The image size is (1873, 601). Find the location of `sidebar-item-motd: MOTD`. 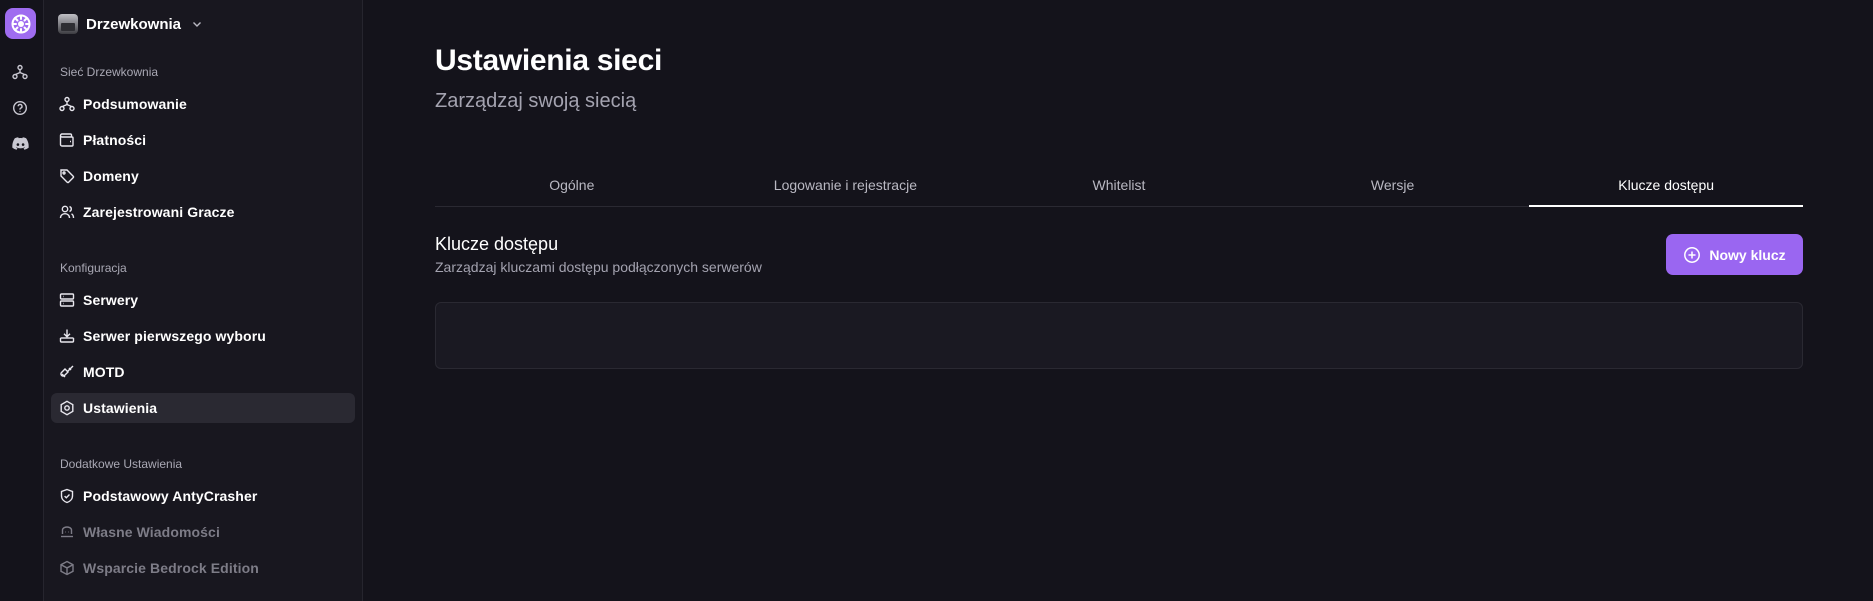

sidebar-item-motd: MOTD is located at coordinates (203, 372).